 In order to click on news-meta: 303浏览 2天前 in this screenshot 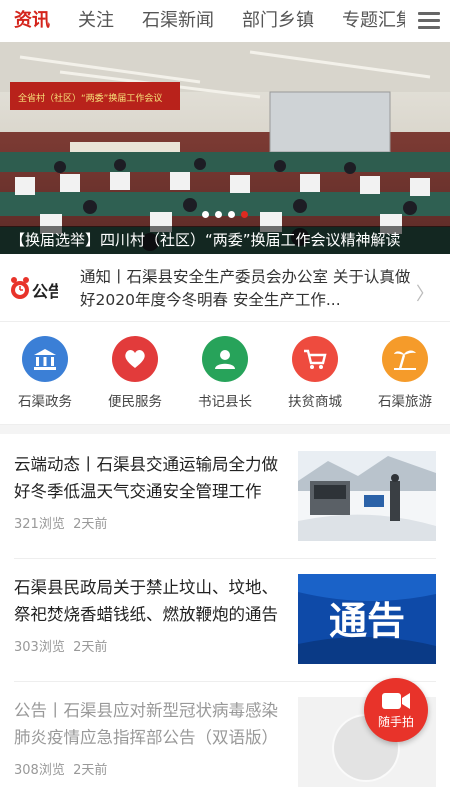, I will do `click(60, 645)`.